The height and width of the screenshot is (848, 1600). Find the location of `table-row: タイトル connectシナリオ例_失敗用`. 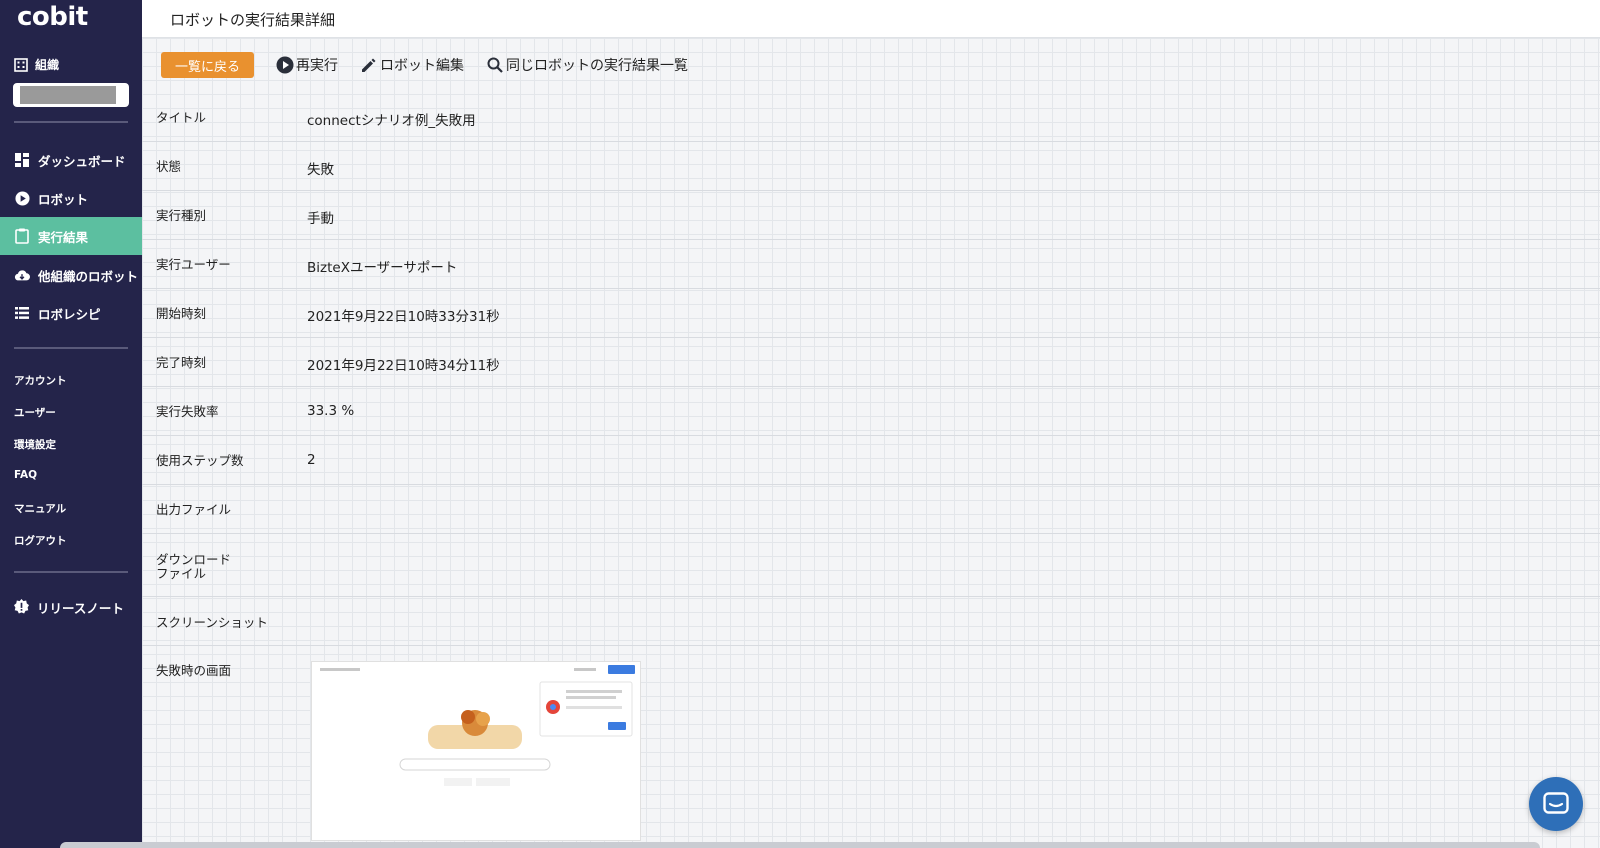

table-row: タイトル connectシナリオ例_失敗用 is located at coordinates (871, 117).